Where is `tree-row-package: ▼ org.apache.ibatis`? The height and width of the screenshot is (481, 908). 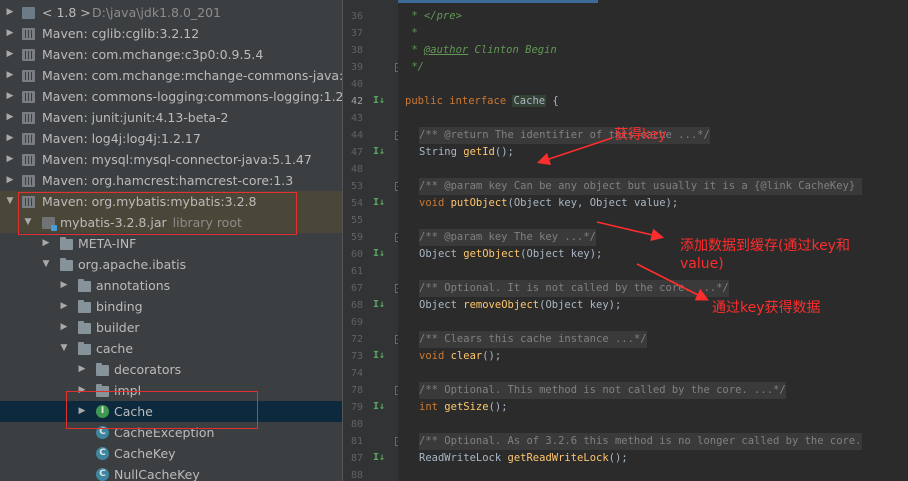 tree-row-package: ▼ org.apache.ibatis is located at coordinates (171, 264).